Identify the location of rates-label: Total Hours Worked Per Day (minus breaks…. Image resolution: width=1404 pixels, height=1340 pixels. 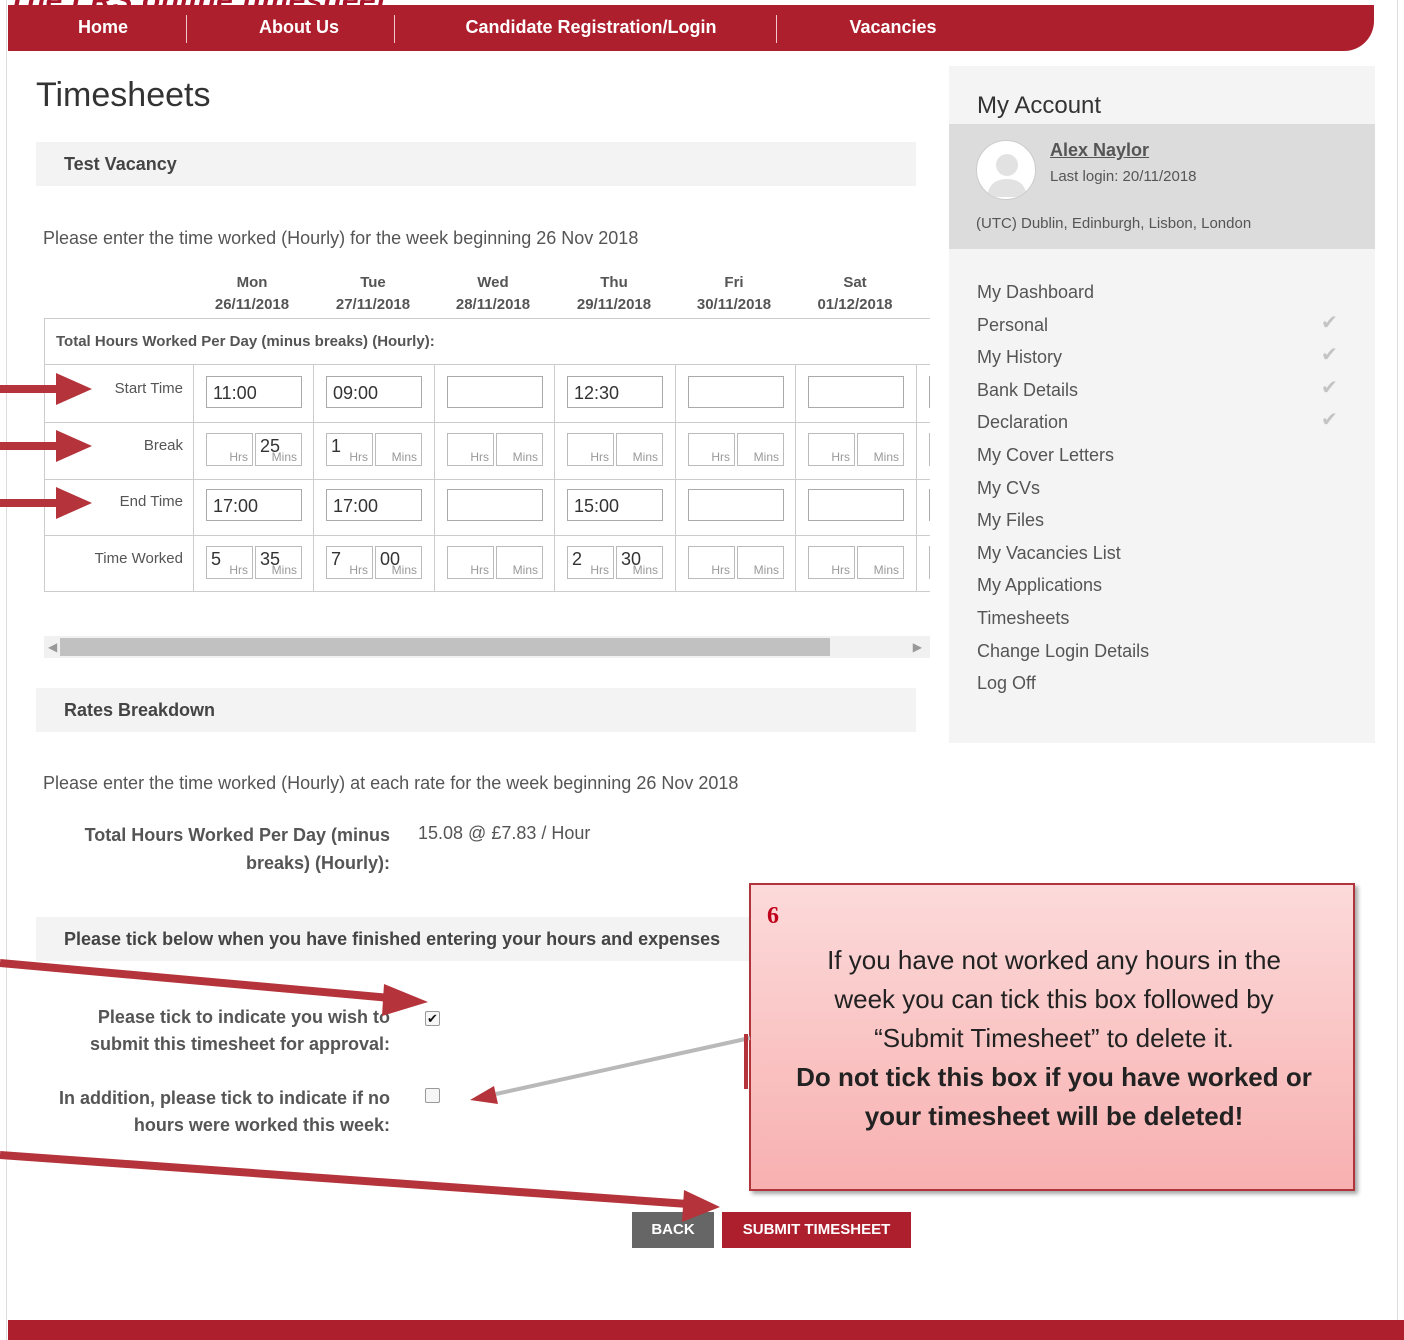
(237, 849).